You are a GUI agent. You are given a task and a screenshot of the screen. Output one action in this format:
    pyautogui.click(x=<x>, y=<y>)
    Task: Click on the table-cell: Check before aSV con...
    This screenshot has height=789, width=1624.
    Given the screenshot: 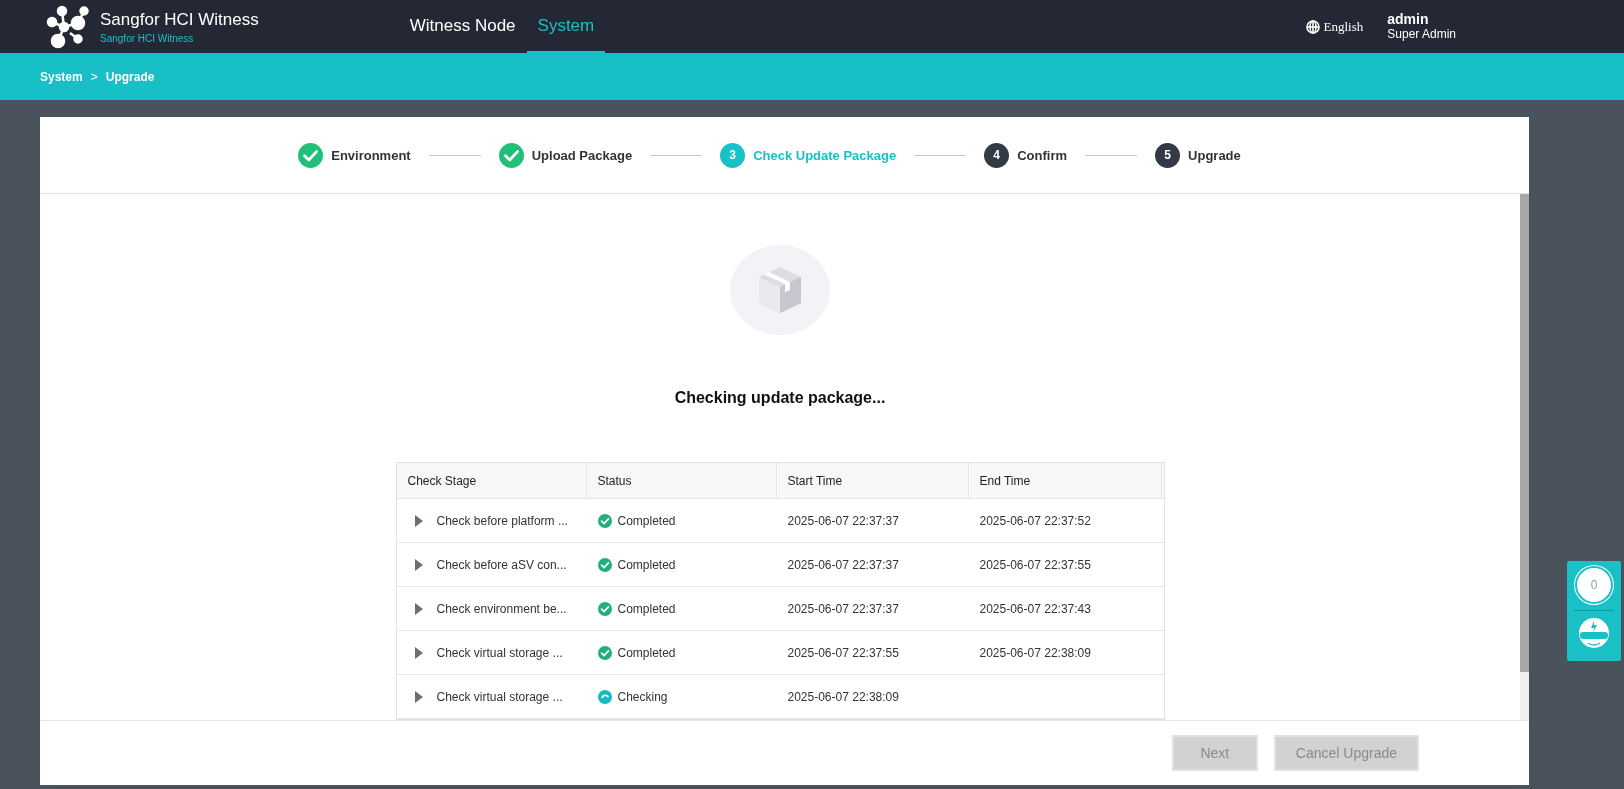 What is the action you would take?
    pyautogui.click(x=501, y=564)
    